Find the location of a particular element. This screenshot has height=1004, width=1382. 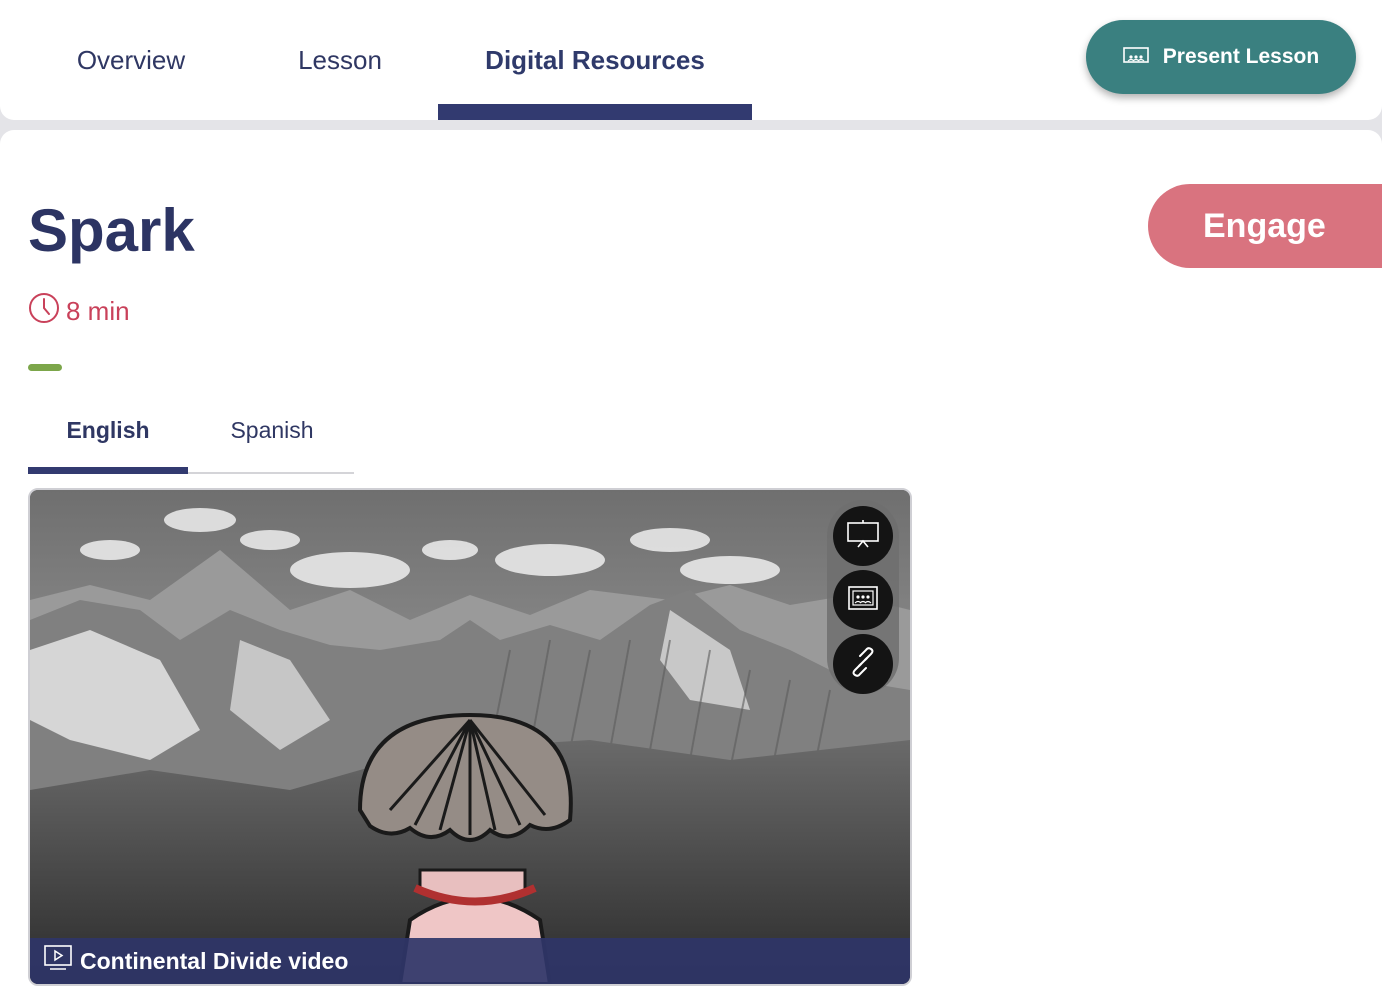

present-video-button is located at coordinates (863, 536).